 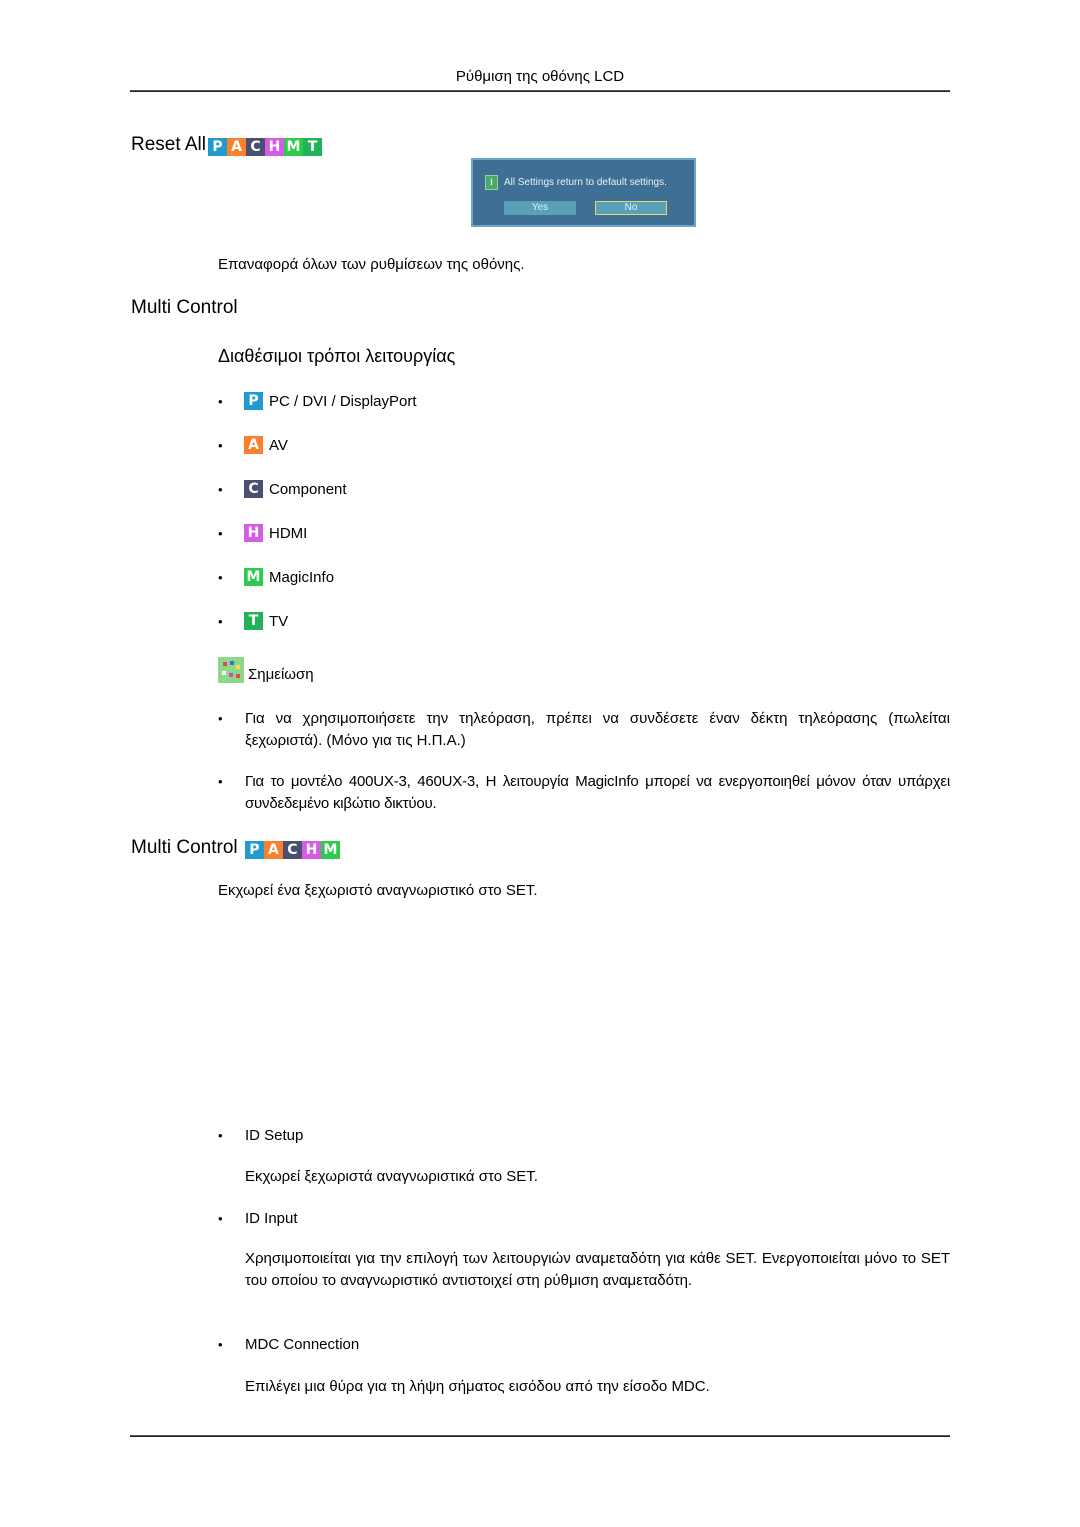 What do you see at coordinates (288, 533) in the screenshot?
I see `mode-label: HDMI` at bounding box center [288, 533].